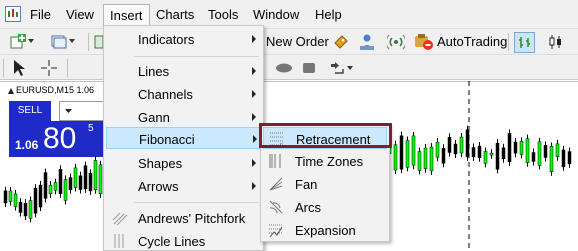 The image size is (578, 251). Describe the element at coordinates (325, 184) in the screenshot. I see `submenu-item-fan: Fan` at that location.